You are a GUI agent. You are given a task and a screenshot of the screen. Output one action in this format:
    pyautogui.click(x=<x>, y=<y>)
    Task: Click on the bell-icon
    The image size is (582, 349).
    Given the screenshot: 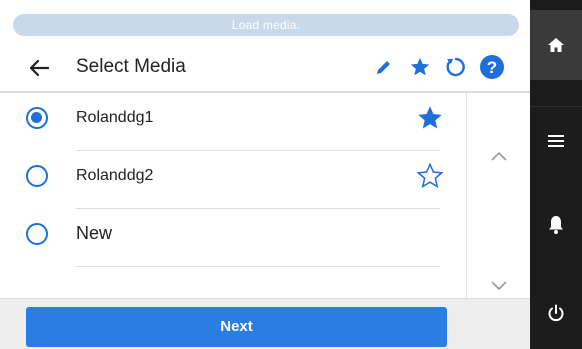 What is the action you would take?
    pyautogui.click(x=556, y=225)
    